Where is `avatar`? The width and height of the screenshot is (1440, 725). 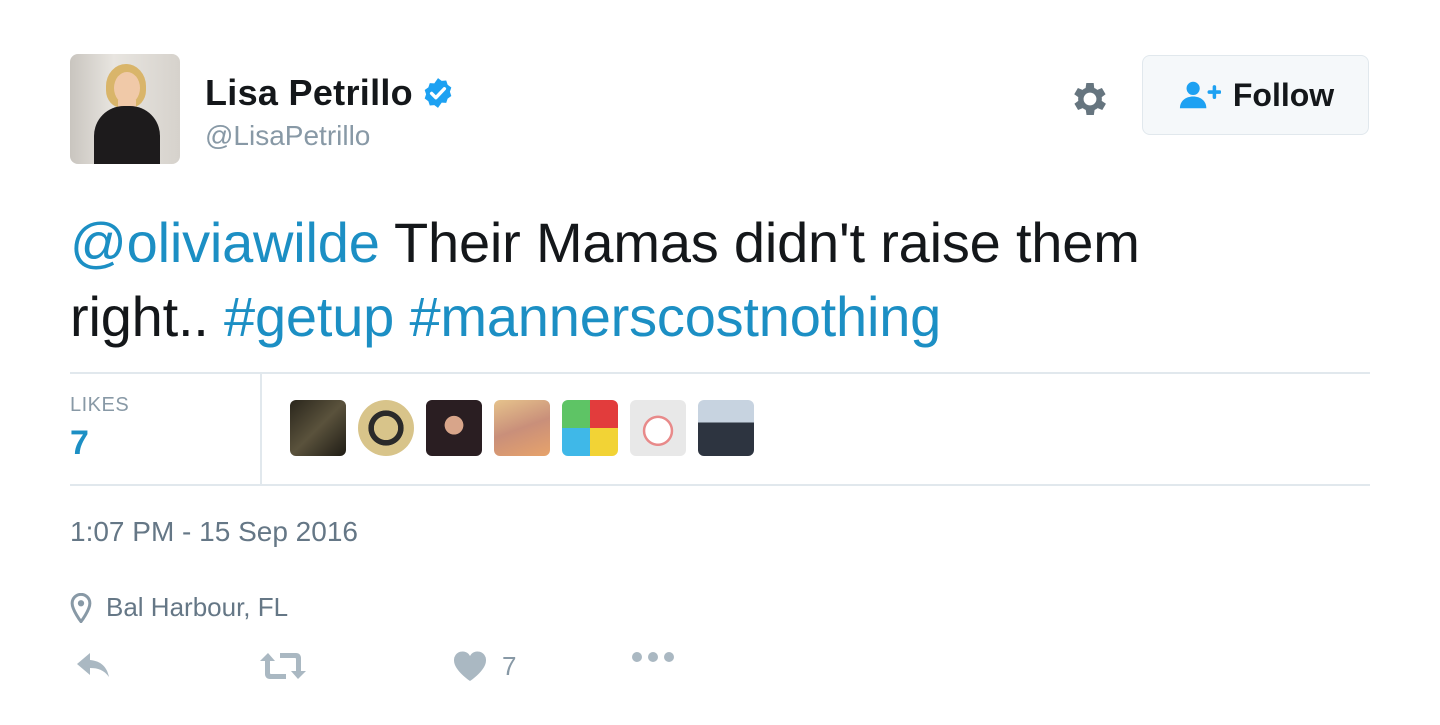 avatar is located at coordinates (125, 109).